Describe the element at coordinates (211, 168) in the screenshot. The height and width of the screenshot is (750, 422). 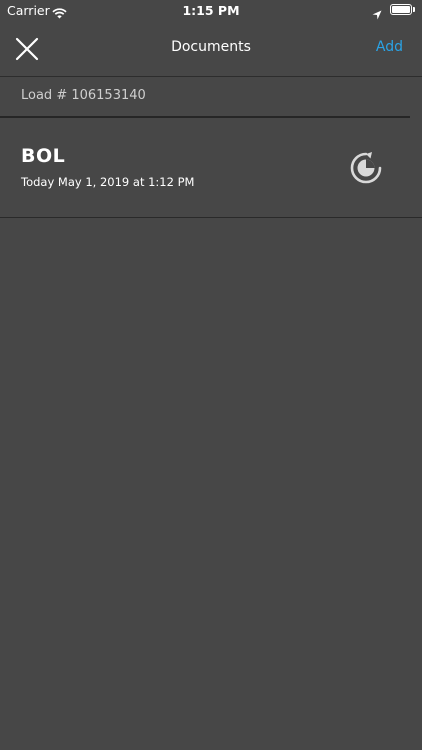
I see `document-row: BOL Today May 1, 2019 at 1:12 PM` at that location.